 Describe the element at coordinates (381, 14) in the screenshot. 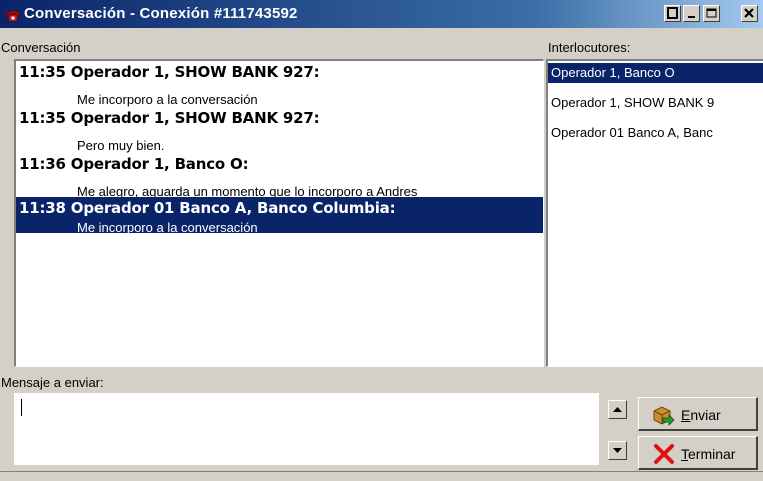

I see `title-bar: Conversación - Conexión #111743592` at that location.